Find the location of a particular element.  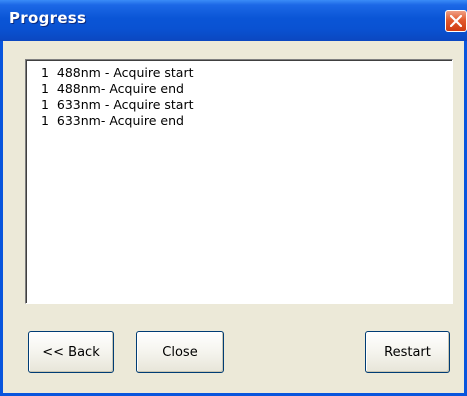

log-line: 1 633nm - Acquire start is located at coordinates (117, 104).